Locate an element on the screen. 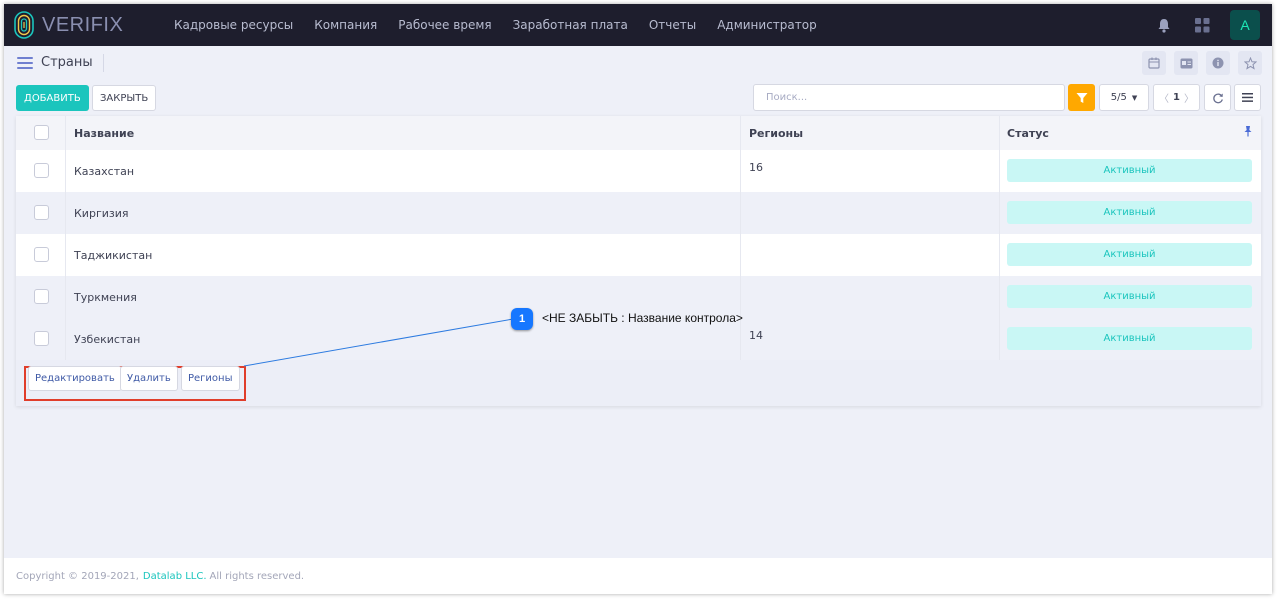 The width and height of the screenshot is (1280, 601). brand: VERIFIX is located at coordinates (89, 25).